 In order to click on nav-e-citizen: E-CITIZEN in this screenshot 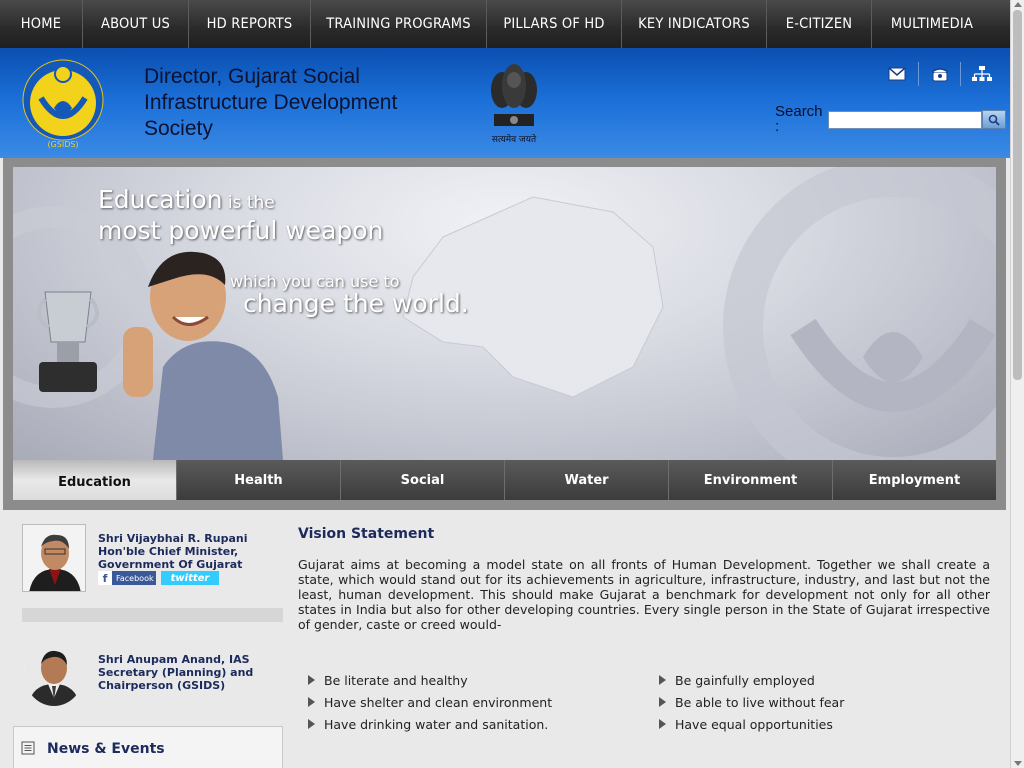, I will do `click(819, 24)`.